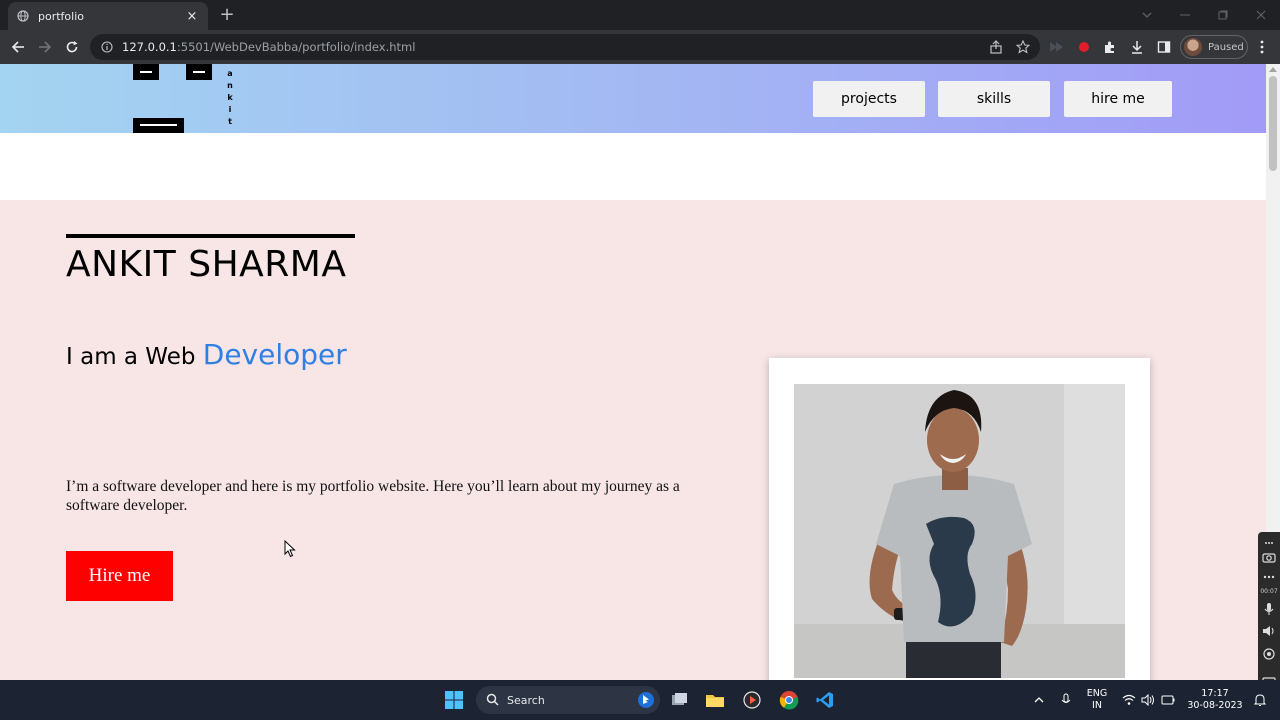 Image resolution: width=1280 pixels, height=720 pixels. I want to click on scroll-thumb, so click(1273, 123).